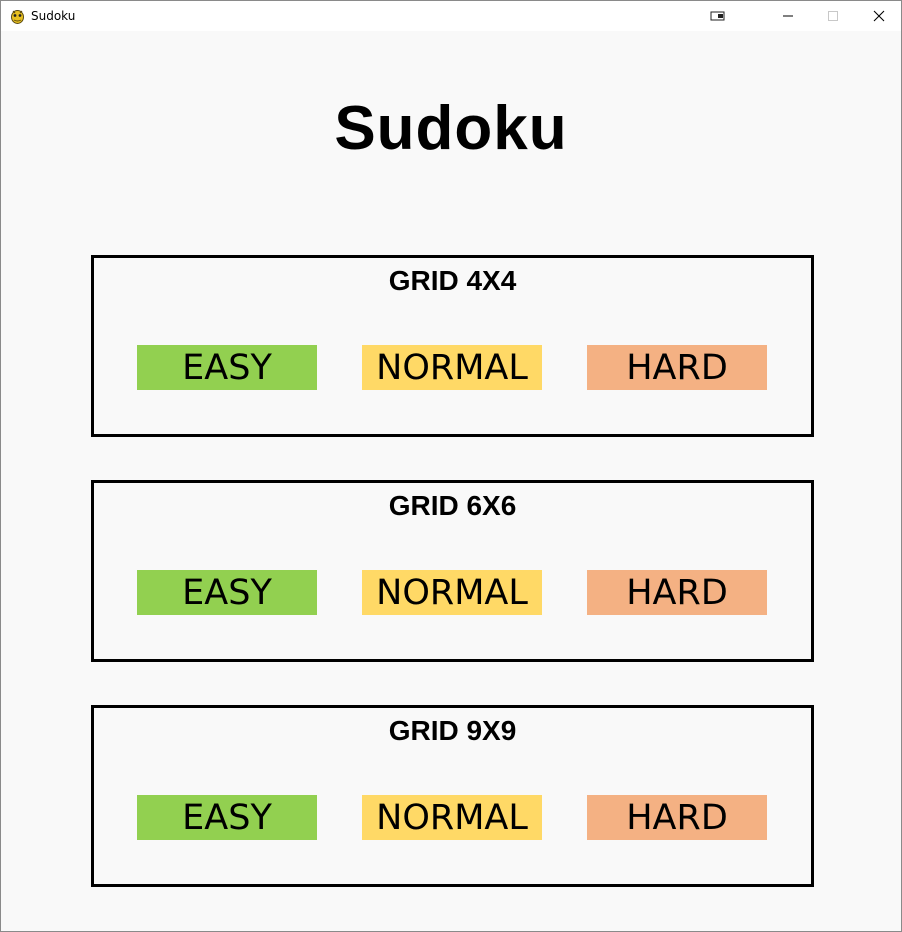 The image size is (902, 932). I want to click on maximize-icon, so click(833, 16).